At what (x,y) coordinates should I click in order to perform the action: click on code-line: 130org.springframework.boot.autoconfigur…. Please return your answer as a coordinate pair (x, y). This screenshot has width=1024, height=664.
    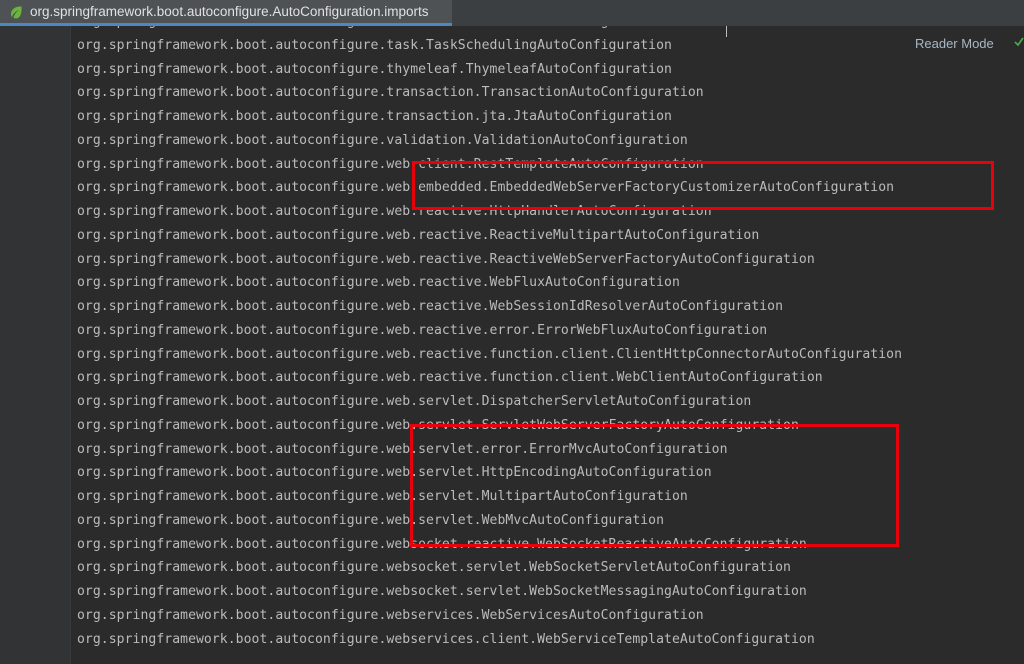
    Looking at the image, I should click on (547, 260).